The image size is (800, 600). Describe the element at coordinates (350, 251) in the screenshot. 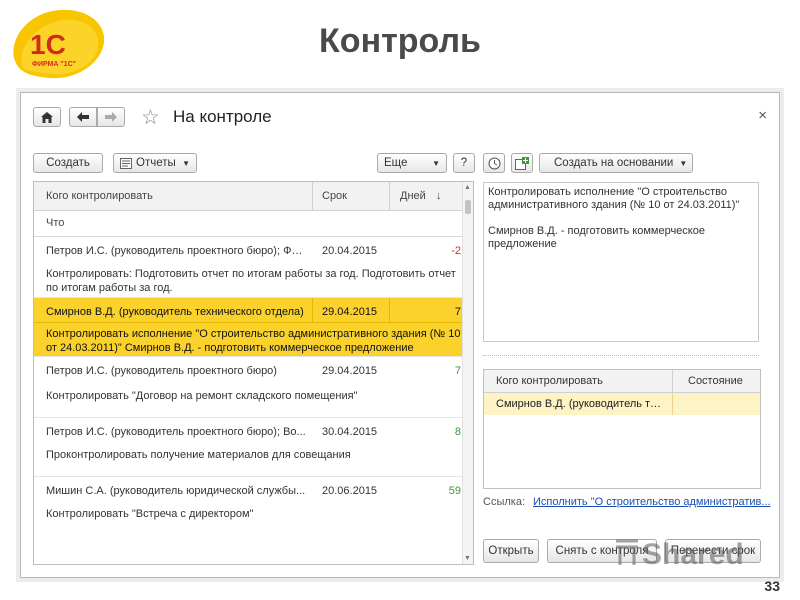

I see `row-date: 20.04.2015` at that location.